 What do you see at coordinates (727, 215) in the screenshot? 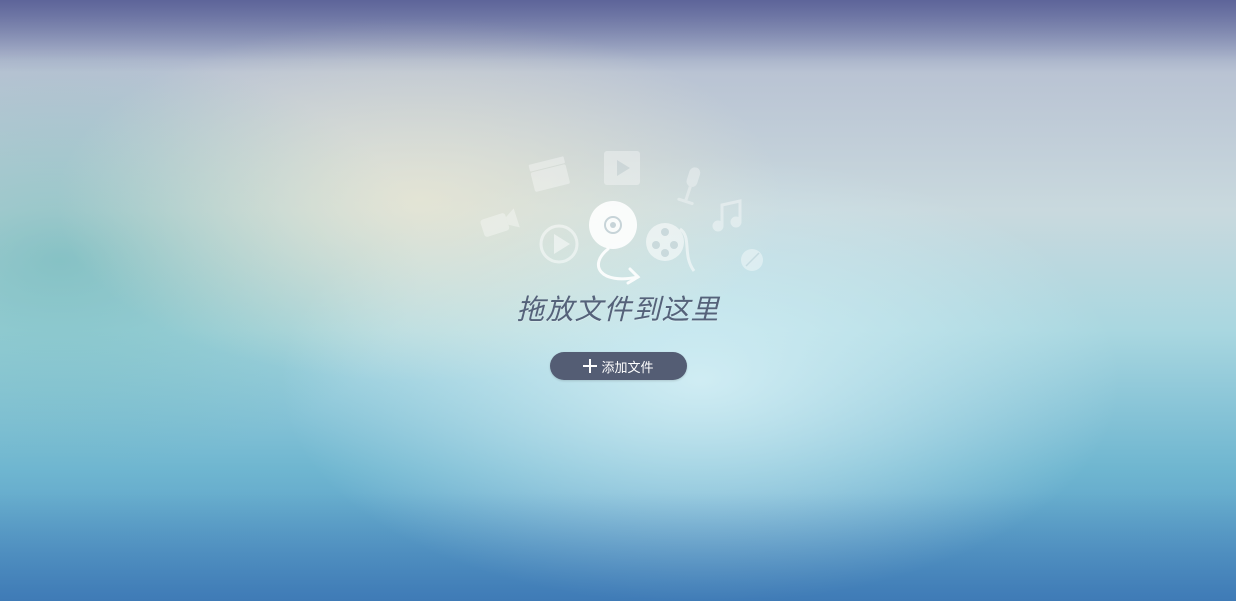
I see `music-note-icon` at bounding box center [727, 215].